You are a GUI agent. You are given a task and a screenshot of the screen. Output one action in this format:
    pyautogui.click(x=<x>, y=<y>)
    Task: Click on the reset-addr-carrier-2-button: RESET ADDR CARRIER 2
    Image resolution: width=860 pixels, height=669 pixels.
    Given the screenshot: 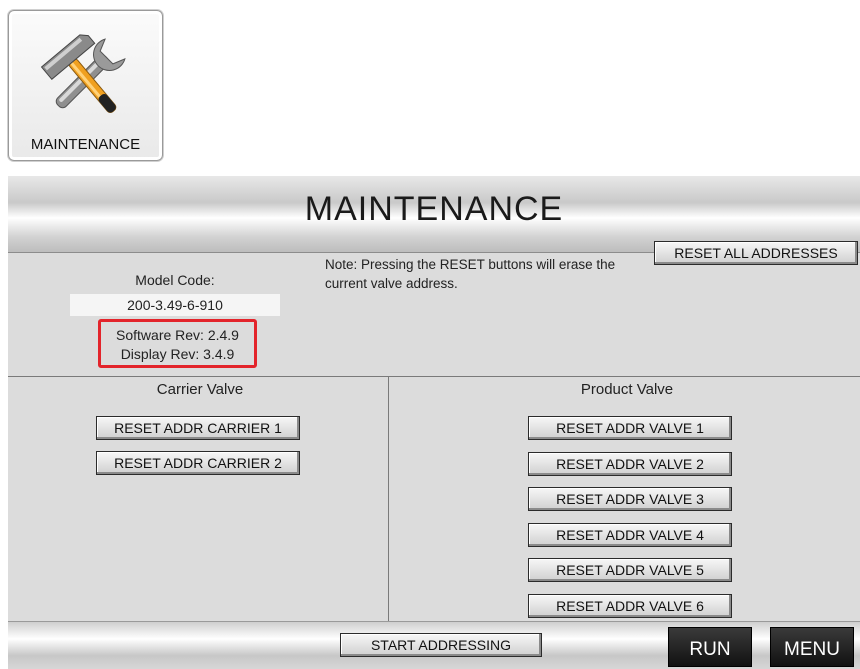 What is the action you would take?
    pyautogui.click(x=198, y=463)
    